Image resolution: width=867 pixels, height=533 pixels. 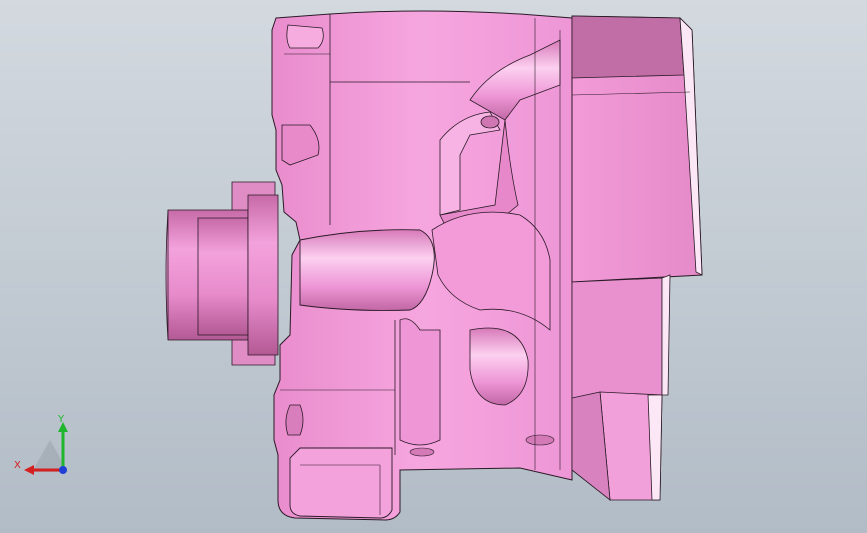 What do you see at coordinates (17, 465) in the screenshot?
I see `x-axis-label: X` at bounding box center [17, 465].